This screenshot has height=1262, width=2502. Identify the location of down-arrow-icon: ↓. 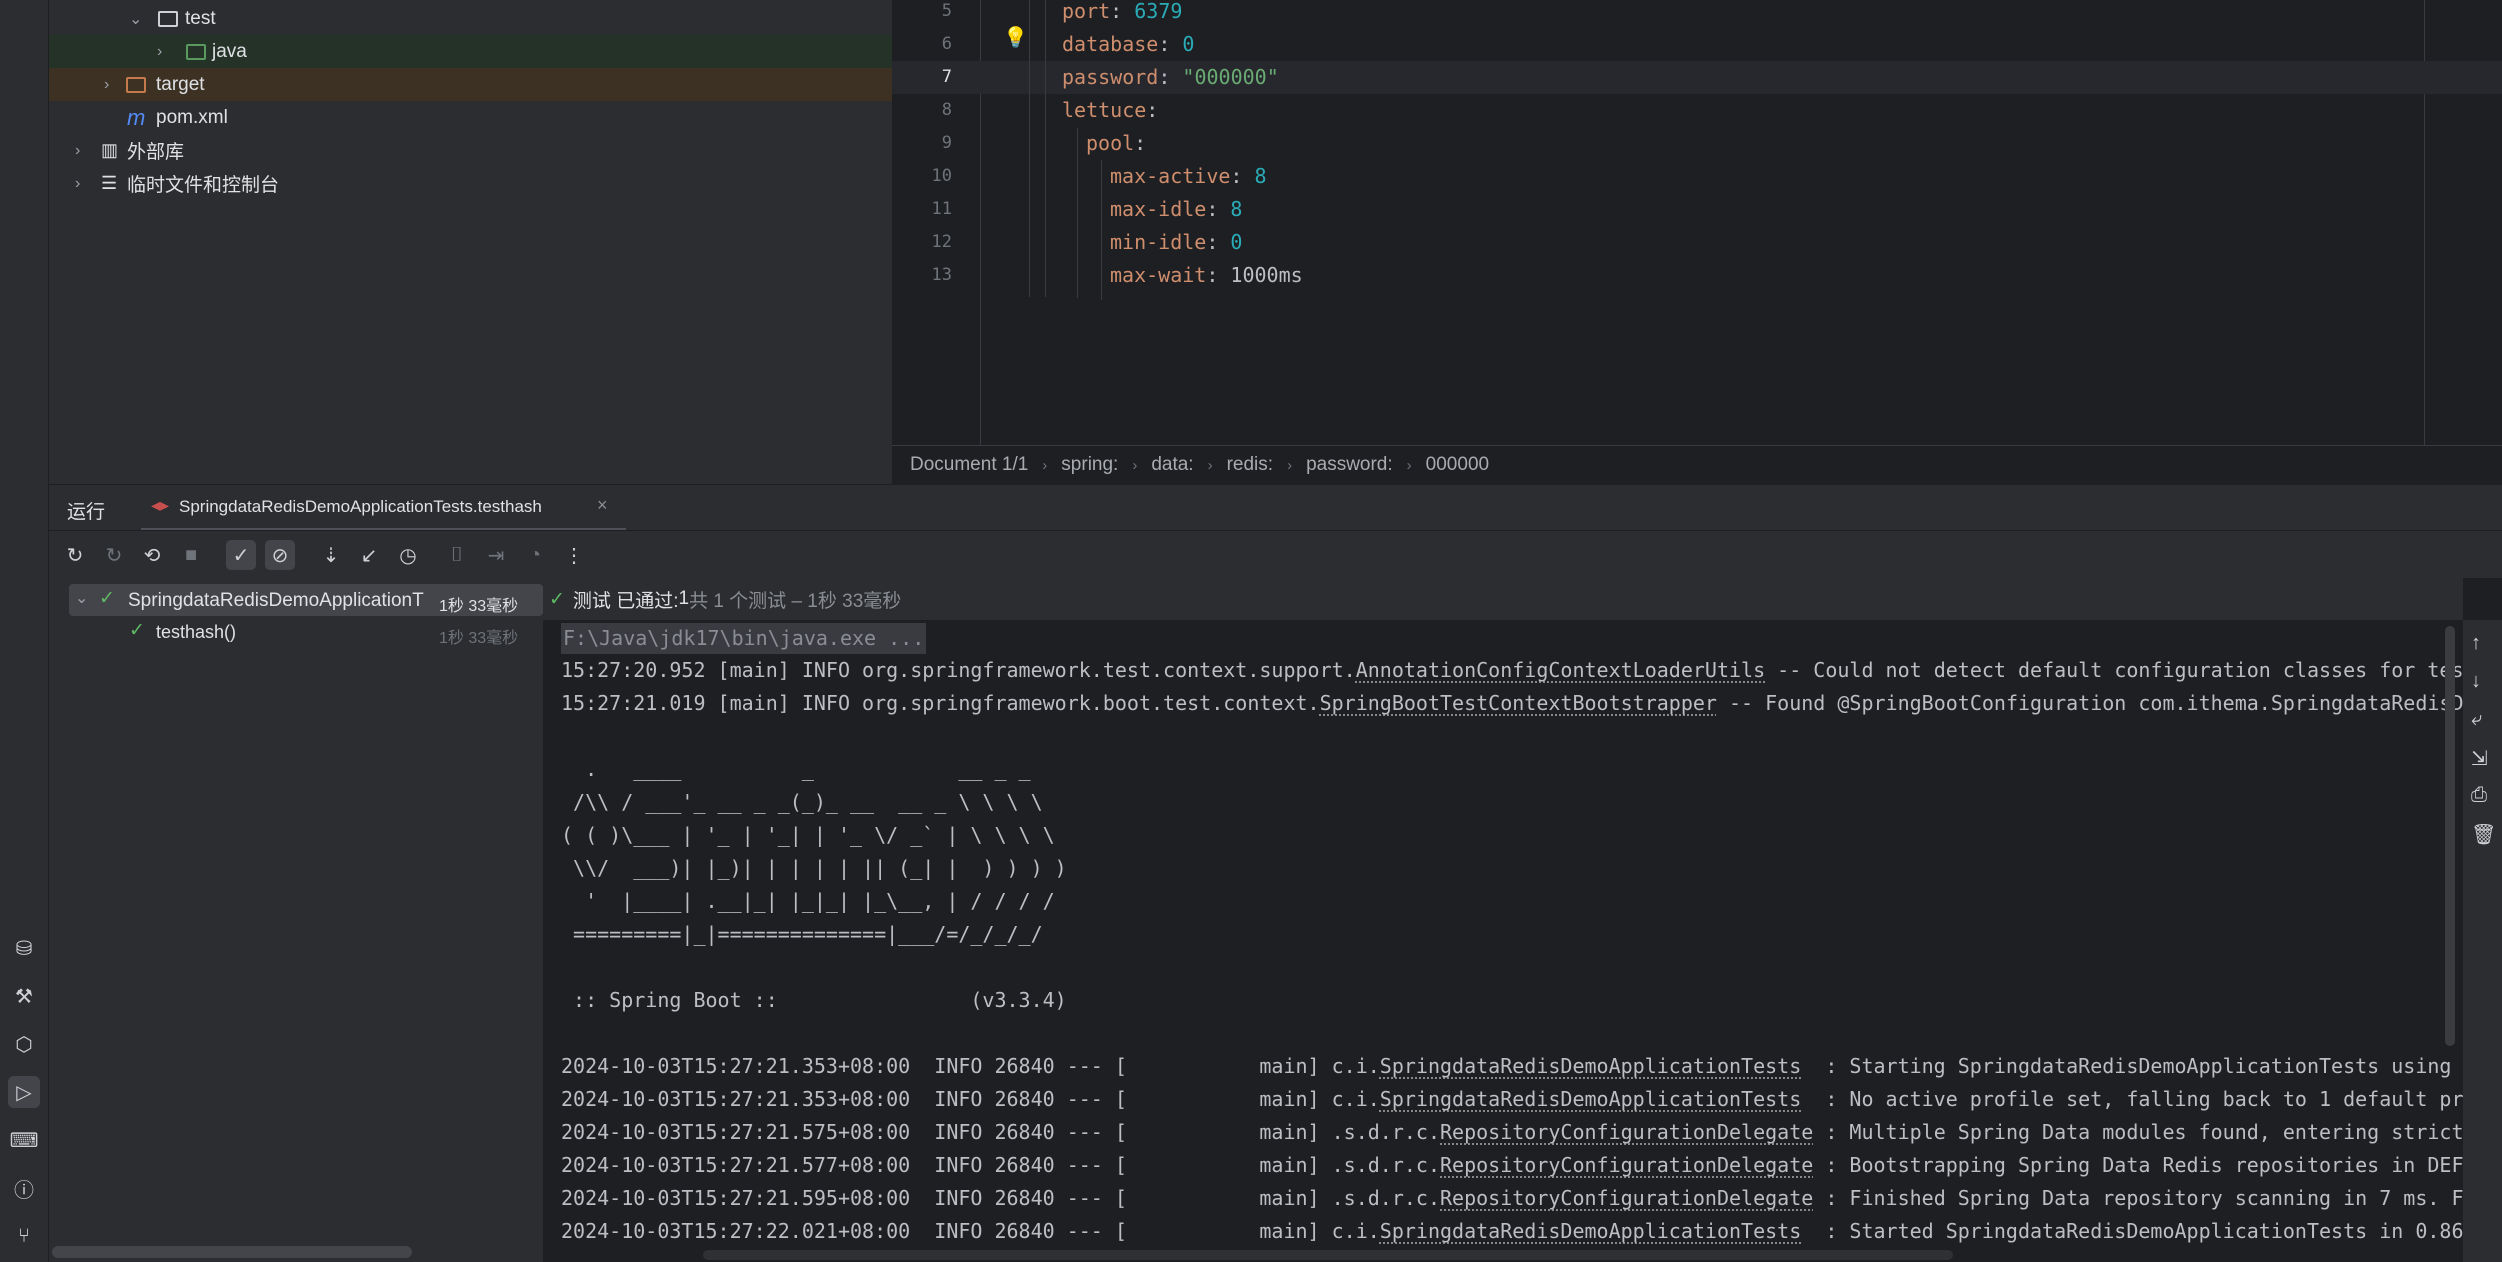
(2476, 681).